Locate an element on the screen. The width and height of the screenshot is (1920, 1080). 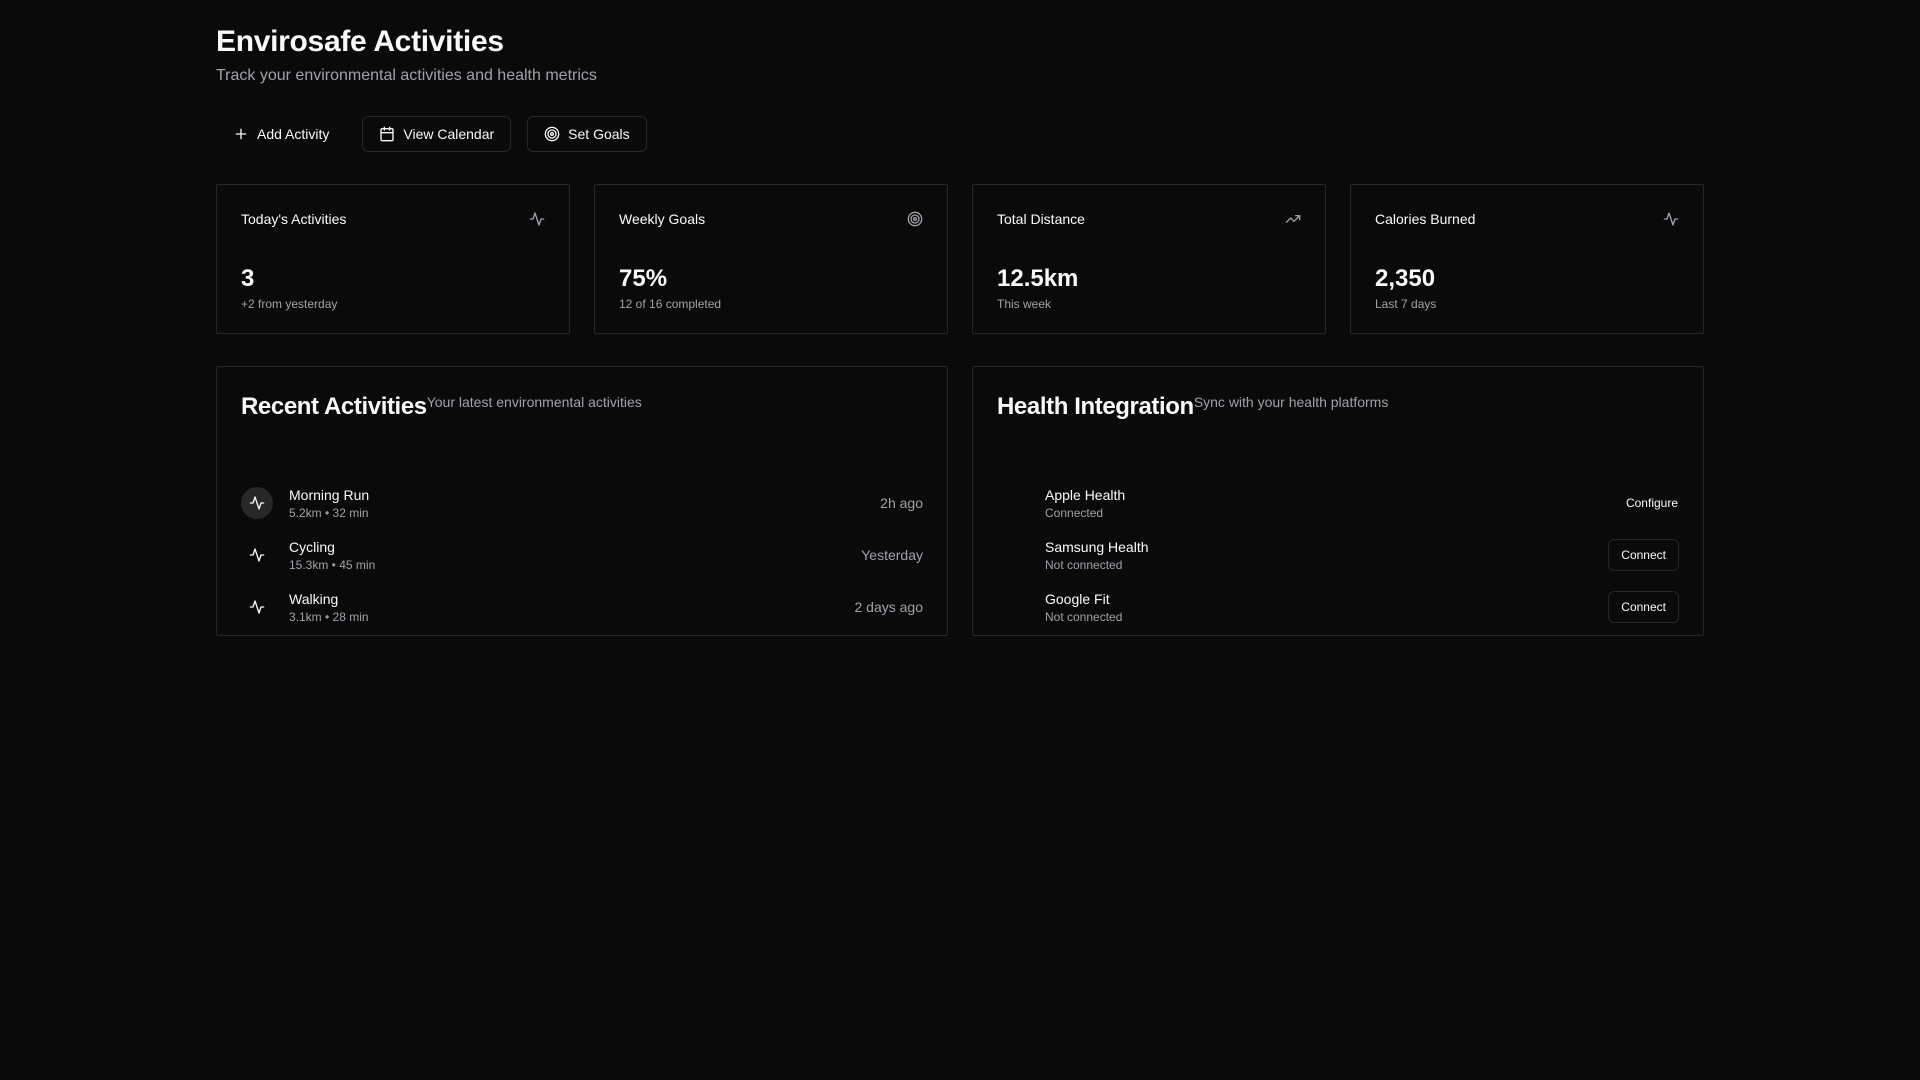
panel-title: Recent Activities is located at coordinates (334, 406).